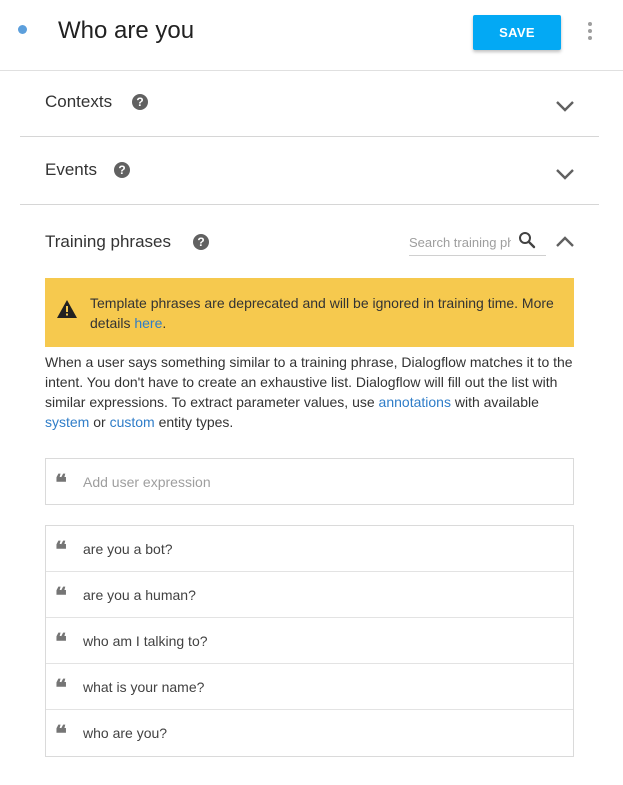  I want to click on search-input, so click(460, 242).